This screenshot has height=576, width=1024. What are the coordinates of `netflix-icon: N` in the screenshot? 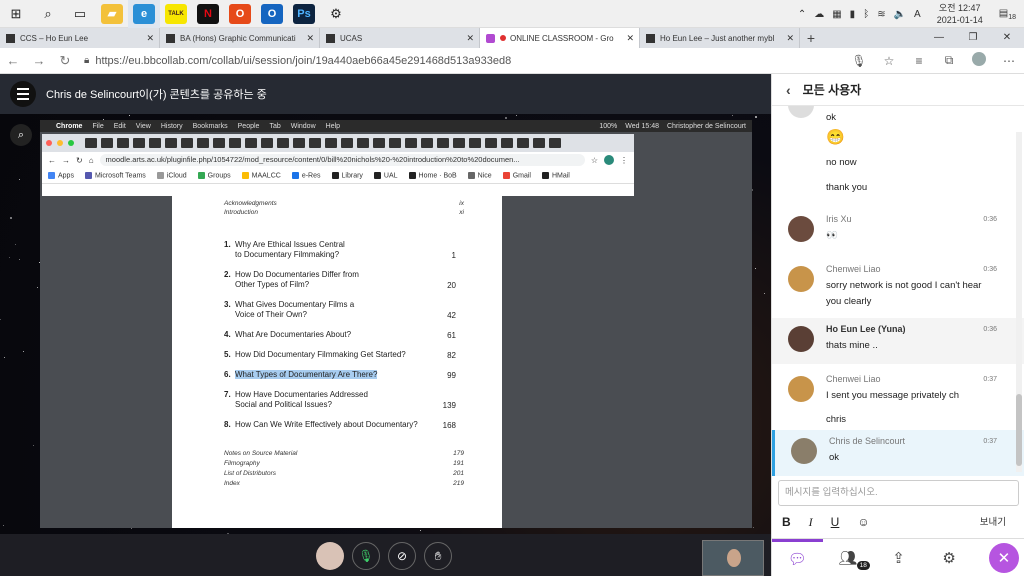 It's located at (208, 14).